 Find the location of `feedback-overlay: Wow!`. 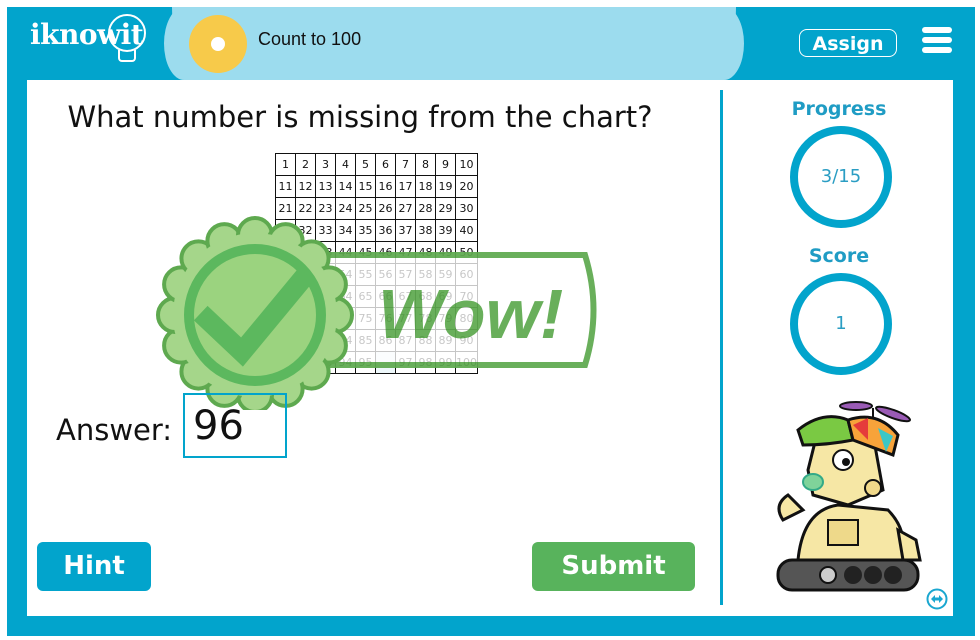

feedback-overlay: Wow! is located at coordinates (376, 313).